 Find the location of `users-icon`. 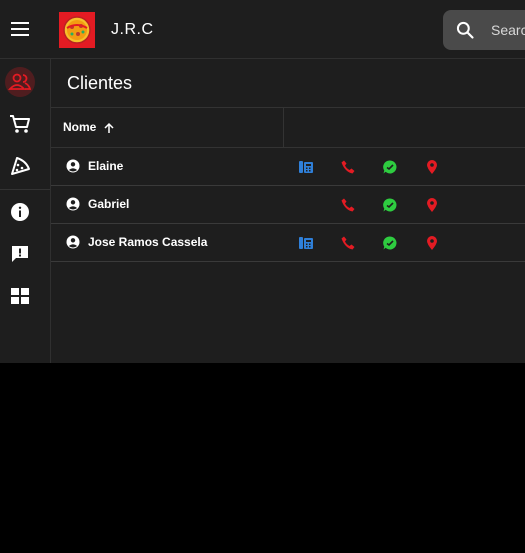

users-icon is located at coordinates (20, 81).